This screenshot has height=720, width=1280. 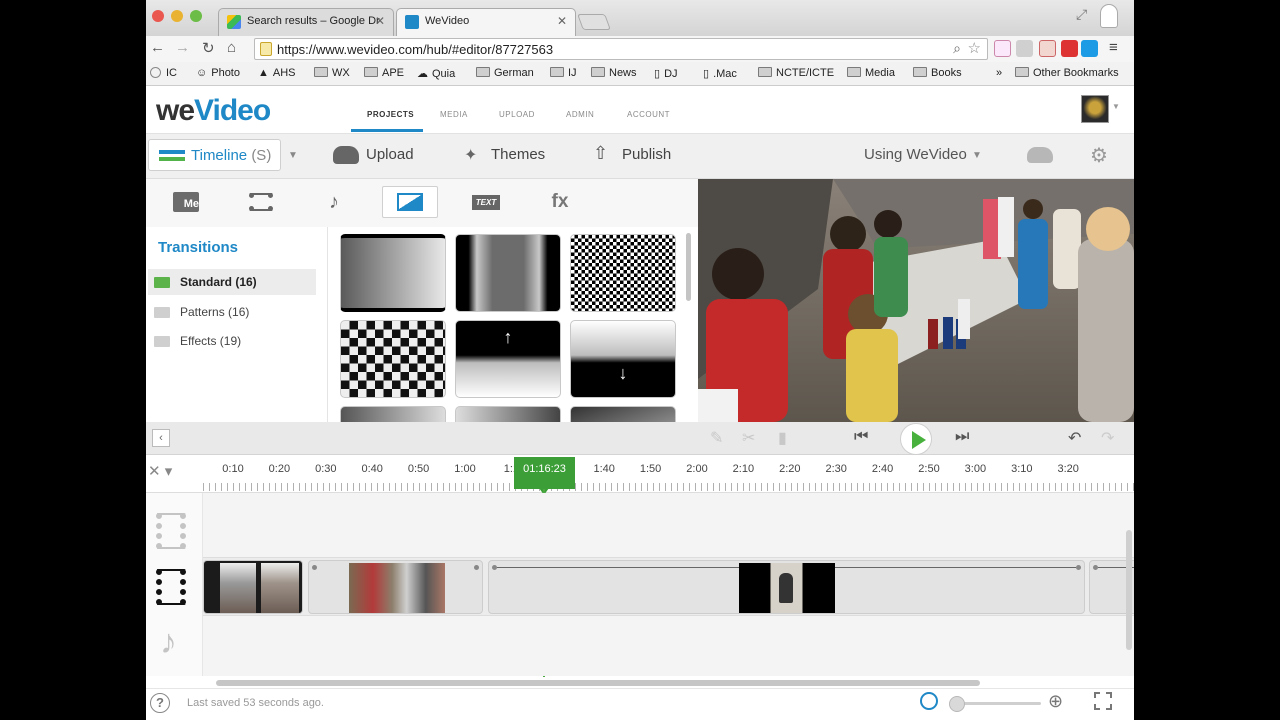 I want to click on zoom-slider-handle, so click(x=957, y=704).